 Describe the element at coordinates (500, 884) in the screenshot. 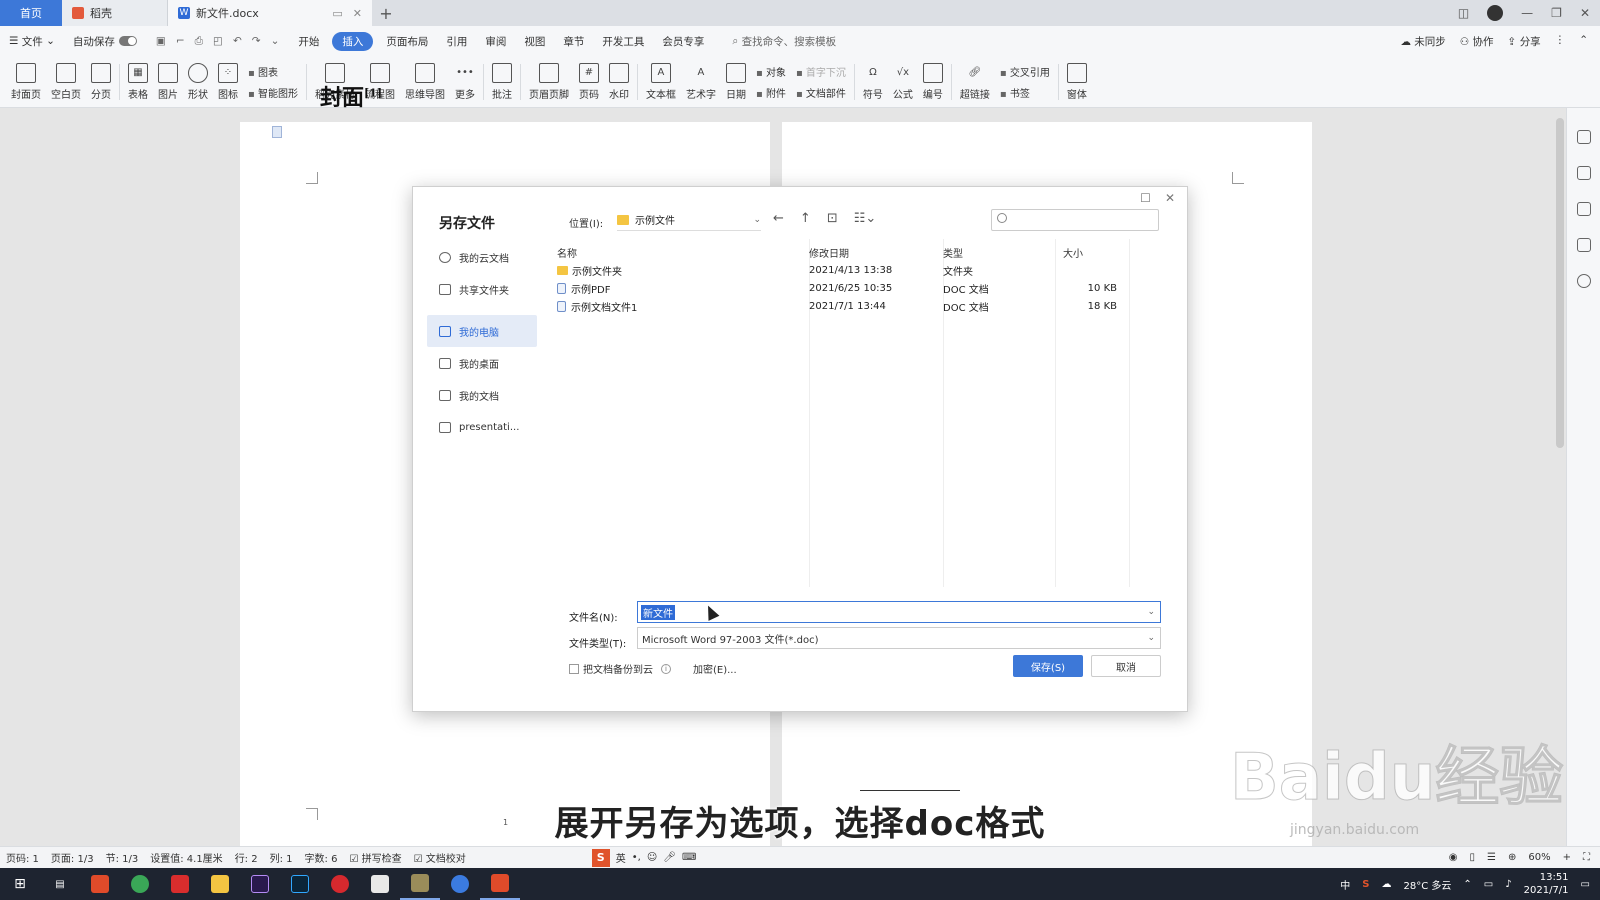

I see `taskbar-writer` at that location.